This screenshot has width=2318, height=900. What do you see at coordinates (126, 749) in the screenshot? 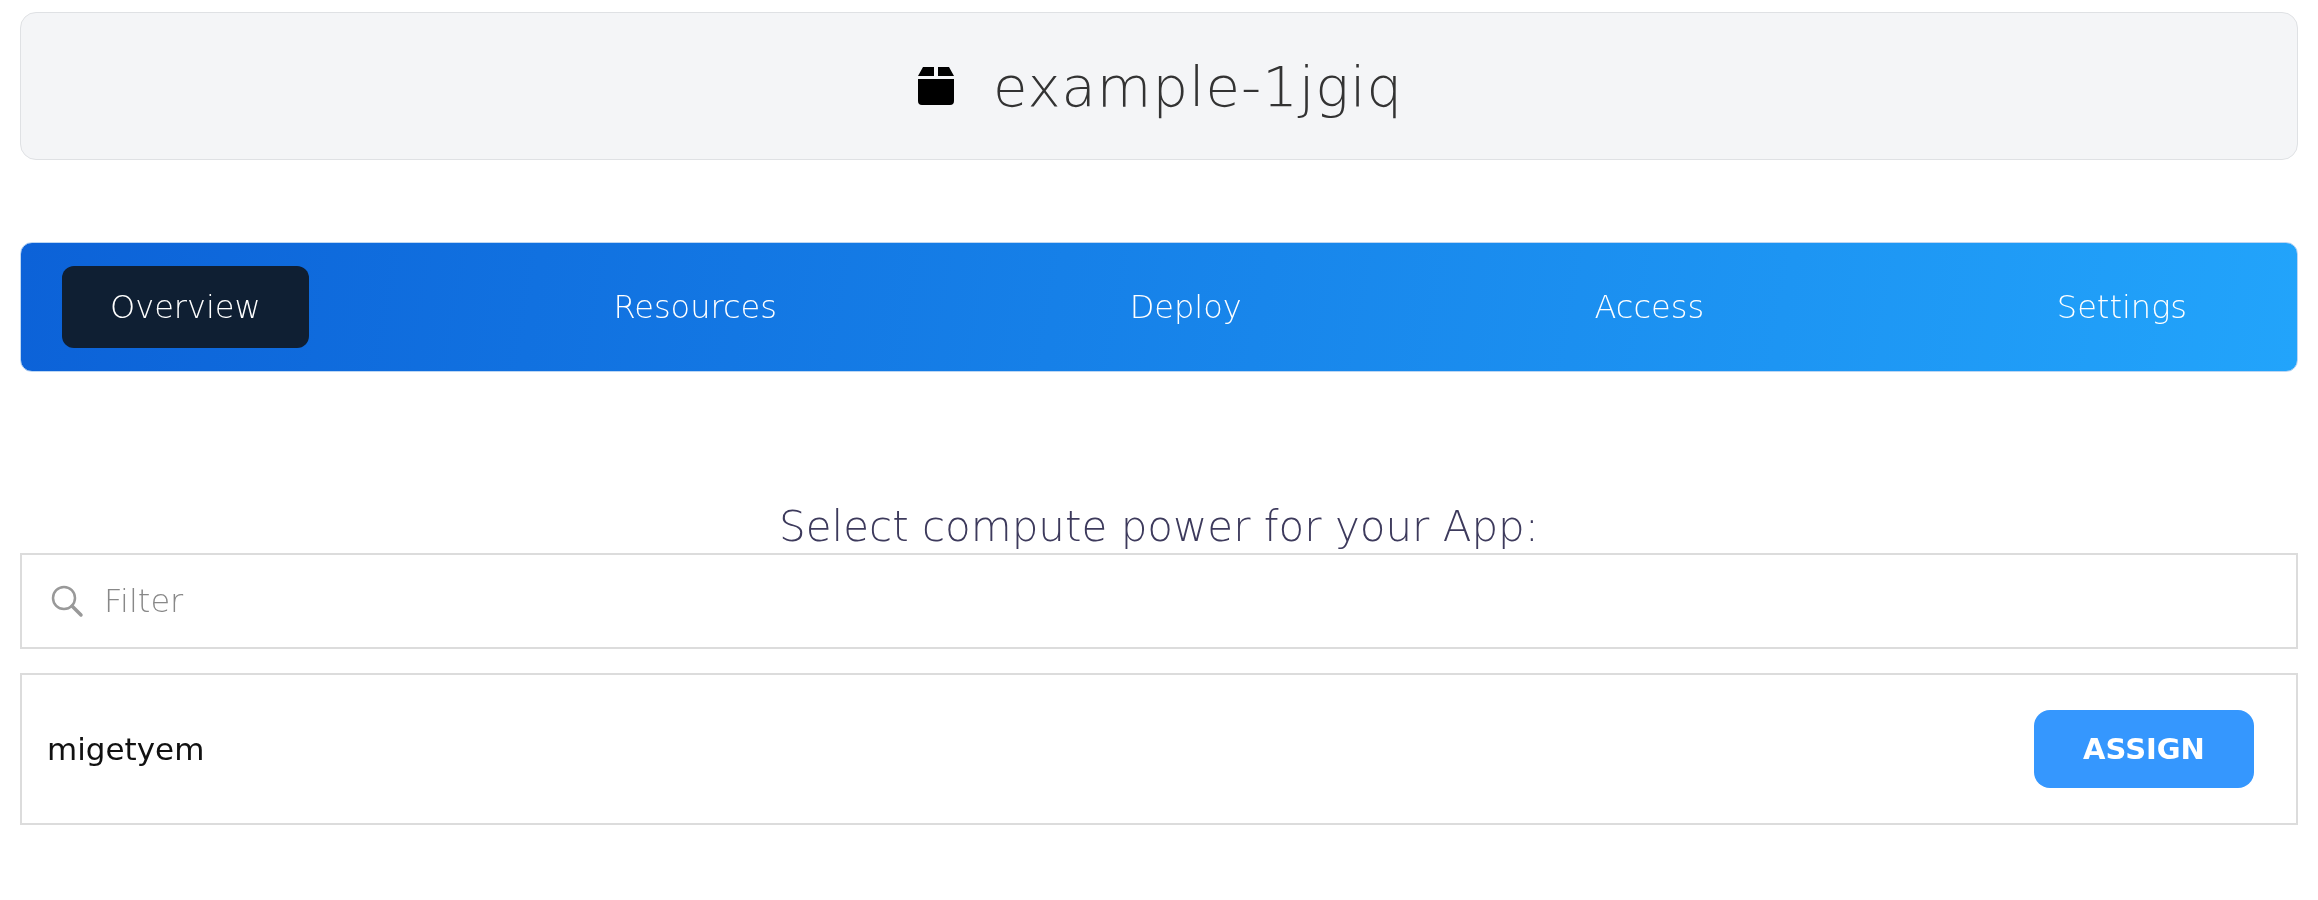
I see `item-name: migetyem` at bounding box center [126, 749].